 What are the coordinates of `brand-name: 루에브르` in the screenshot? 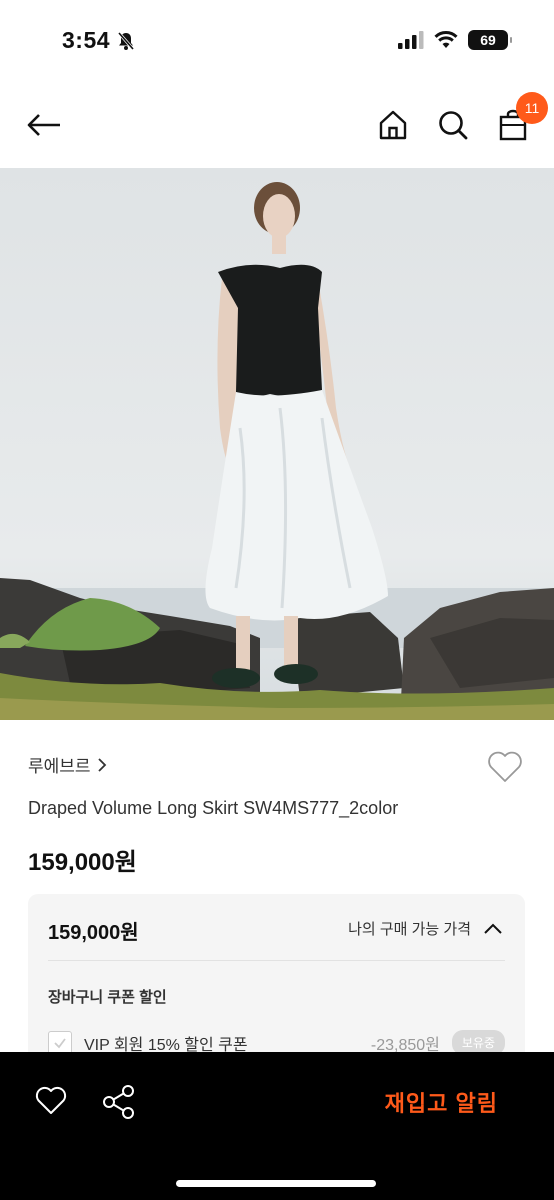 It's located at (59, 766).